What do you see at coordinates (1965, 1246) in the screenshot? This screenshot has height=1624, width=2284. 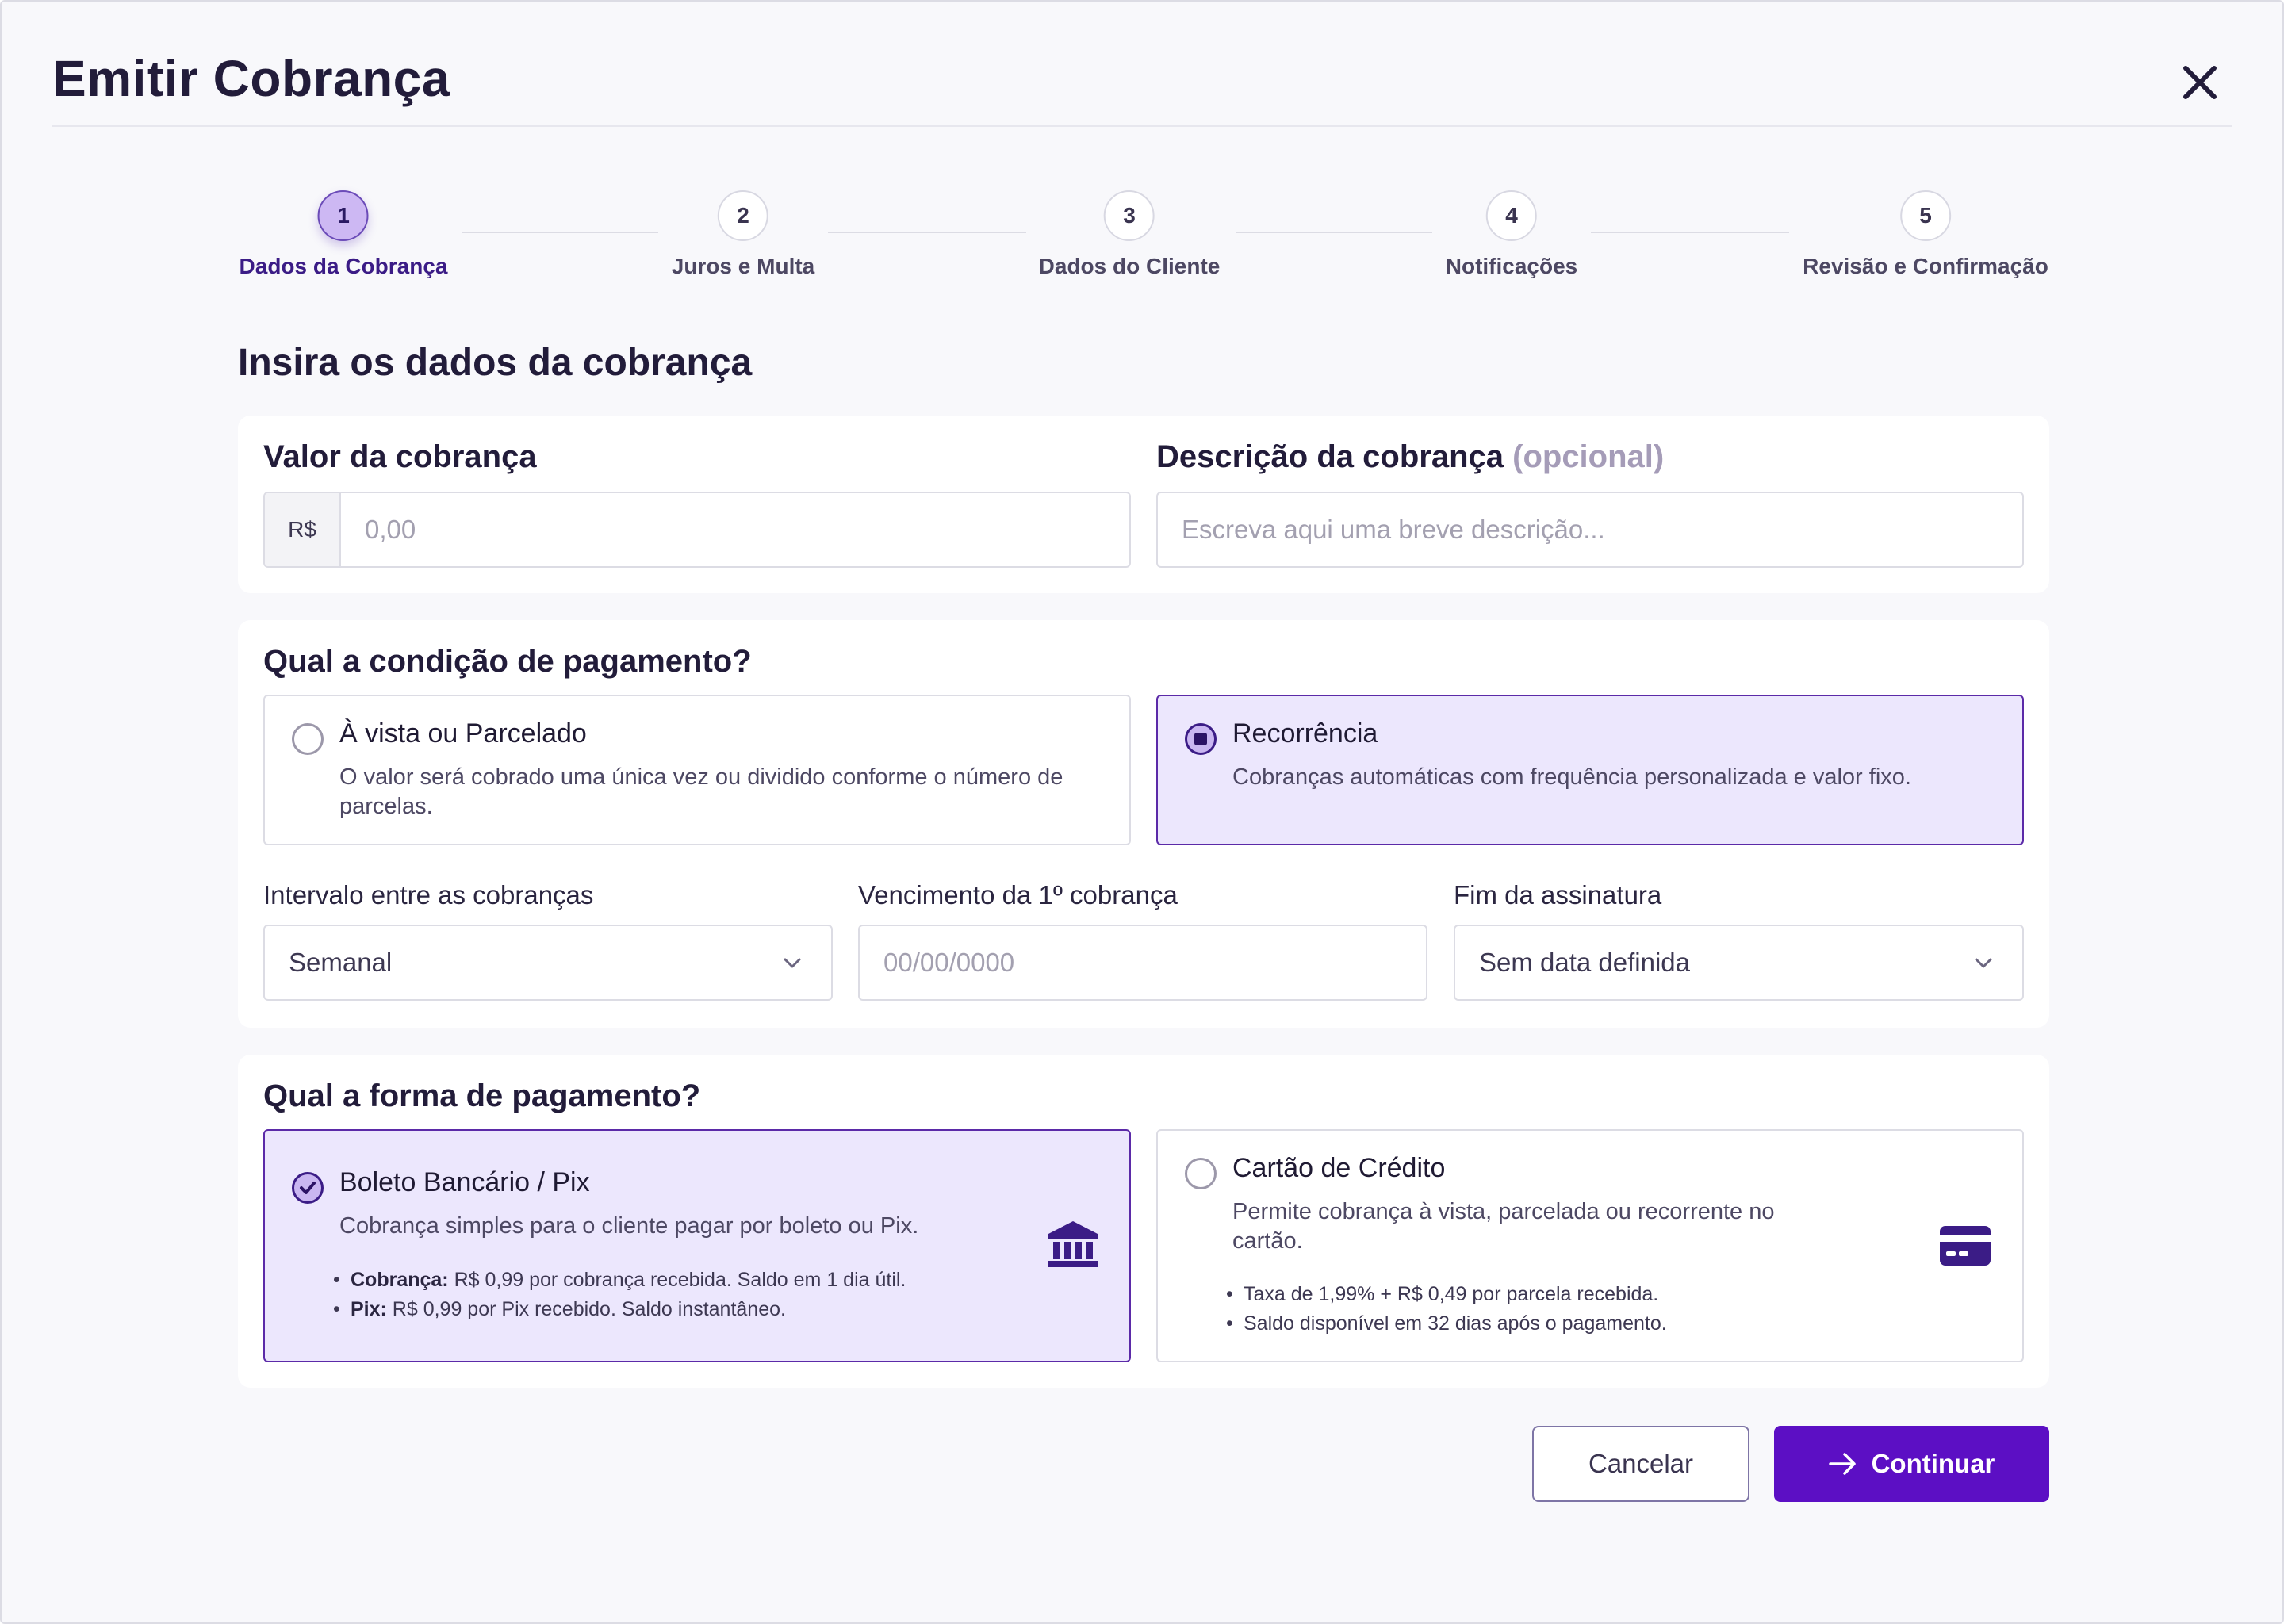 I see `credit-card-icon` at bounding box center [1965, 1246].